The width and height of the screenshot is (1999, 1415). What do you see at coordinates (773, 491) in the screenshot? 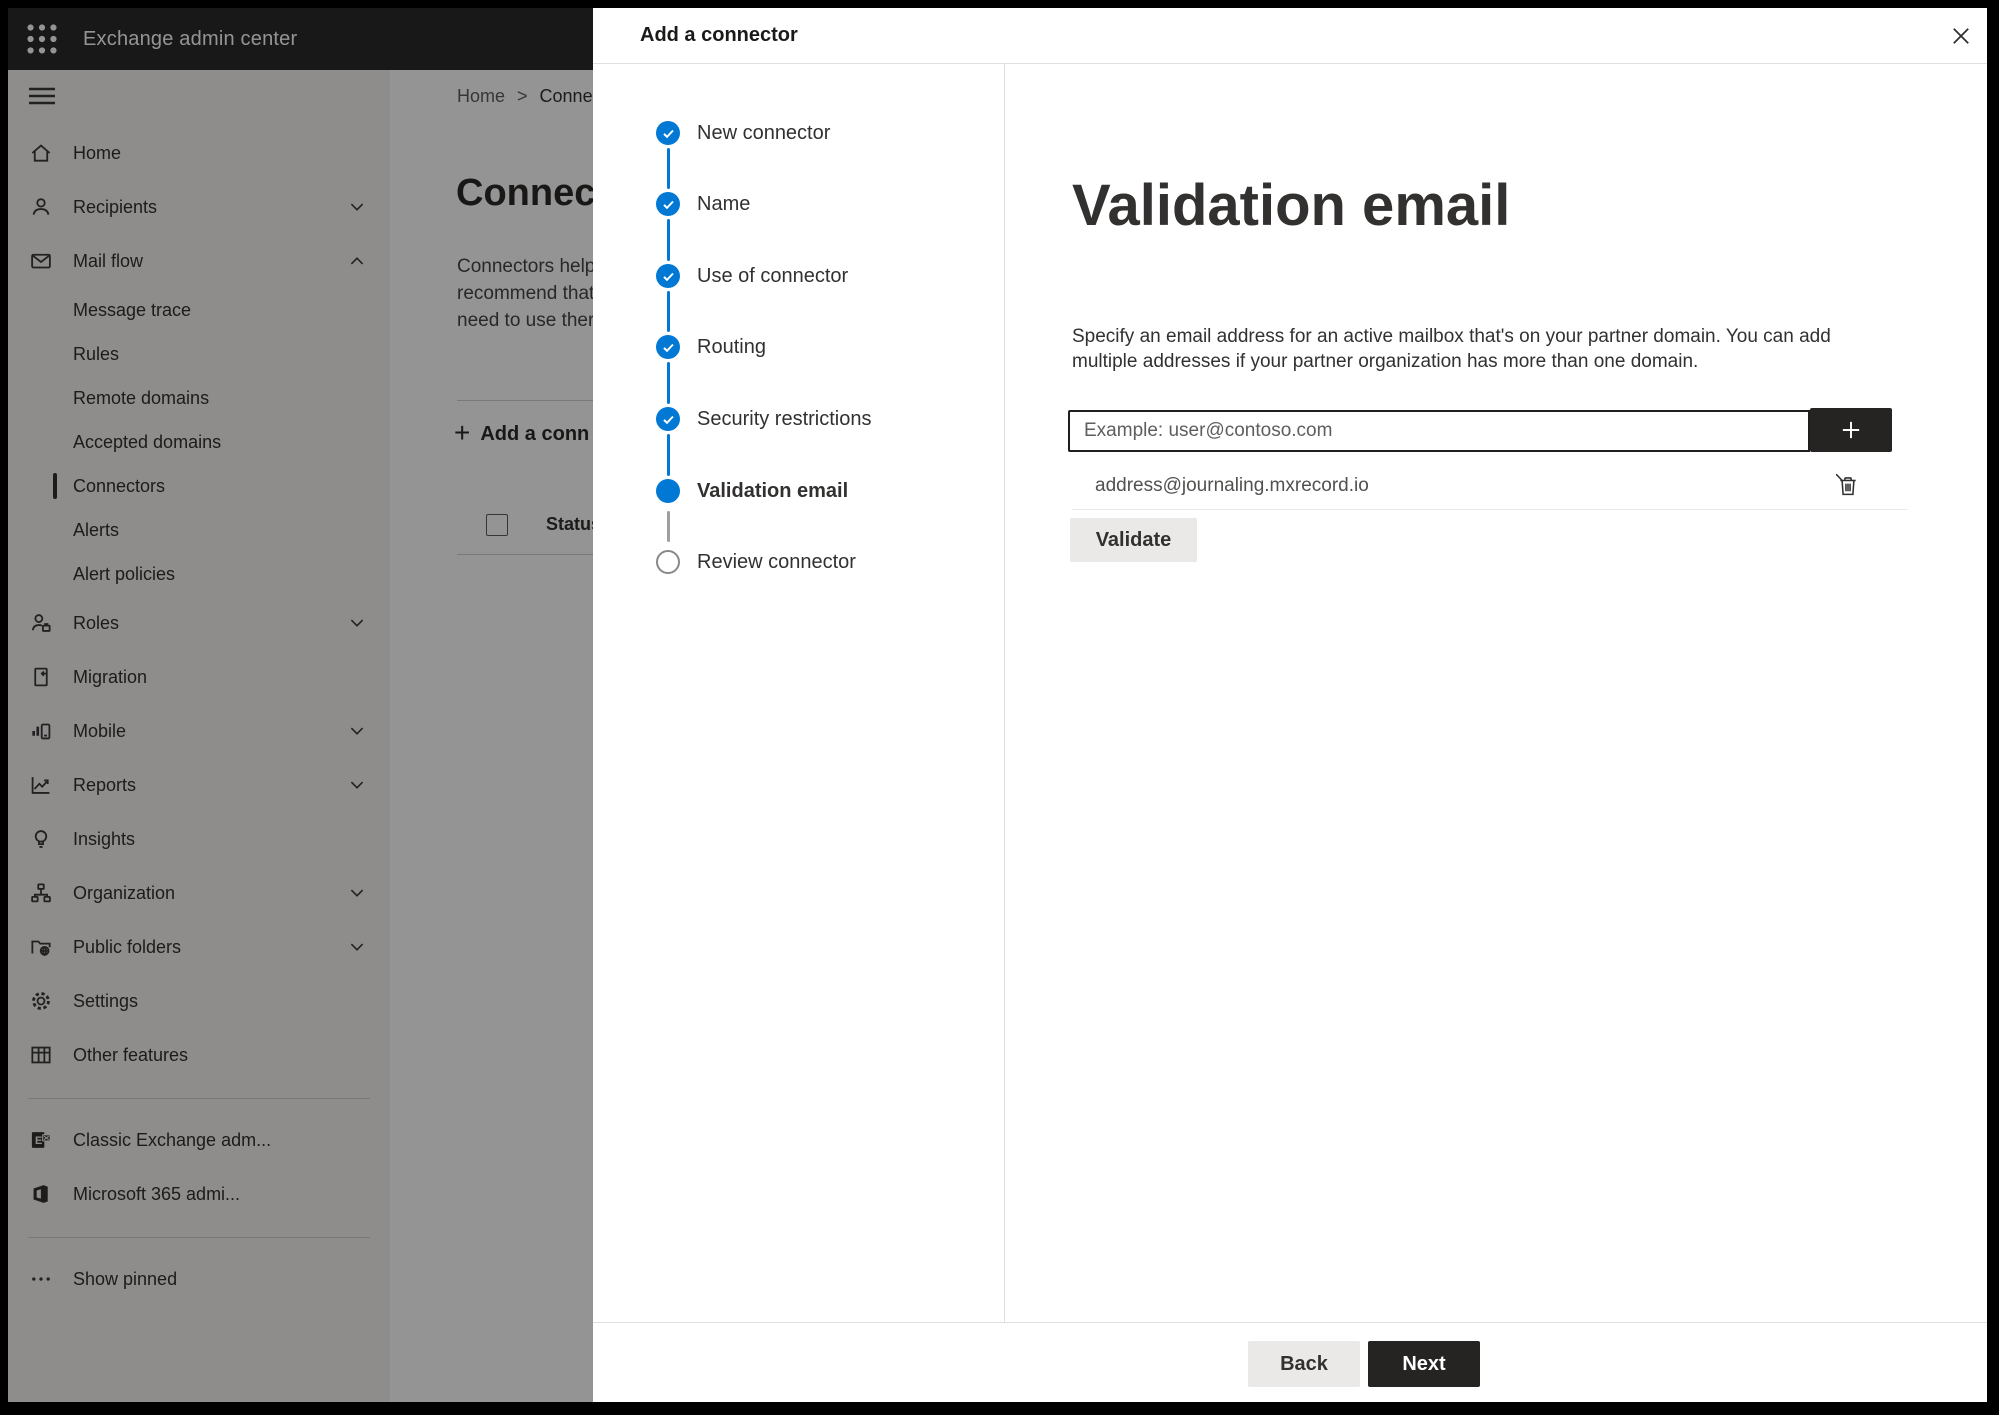
I see `step-label-validation-email: Validation email` at bounding box center [773, 491].